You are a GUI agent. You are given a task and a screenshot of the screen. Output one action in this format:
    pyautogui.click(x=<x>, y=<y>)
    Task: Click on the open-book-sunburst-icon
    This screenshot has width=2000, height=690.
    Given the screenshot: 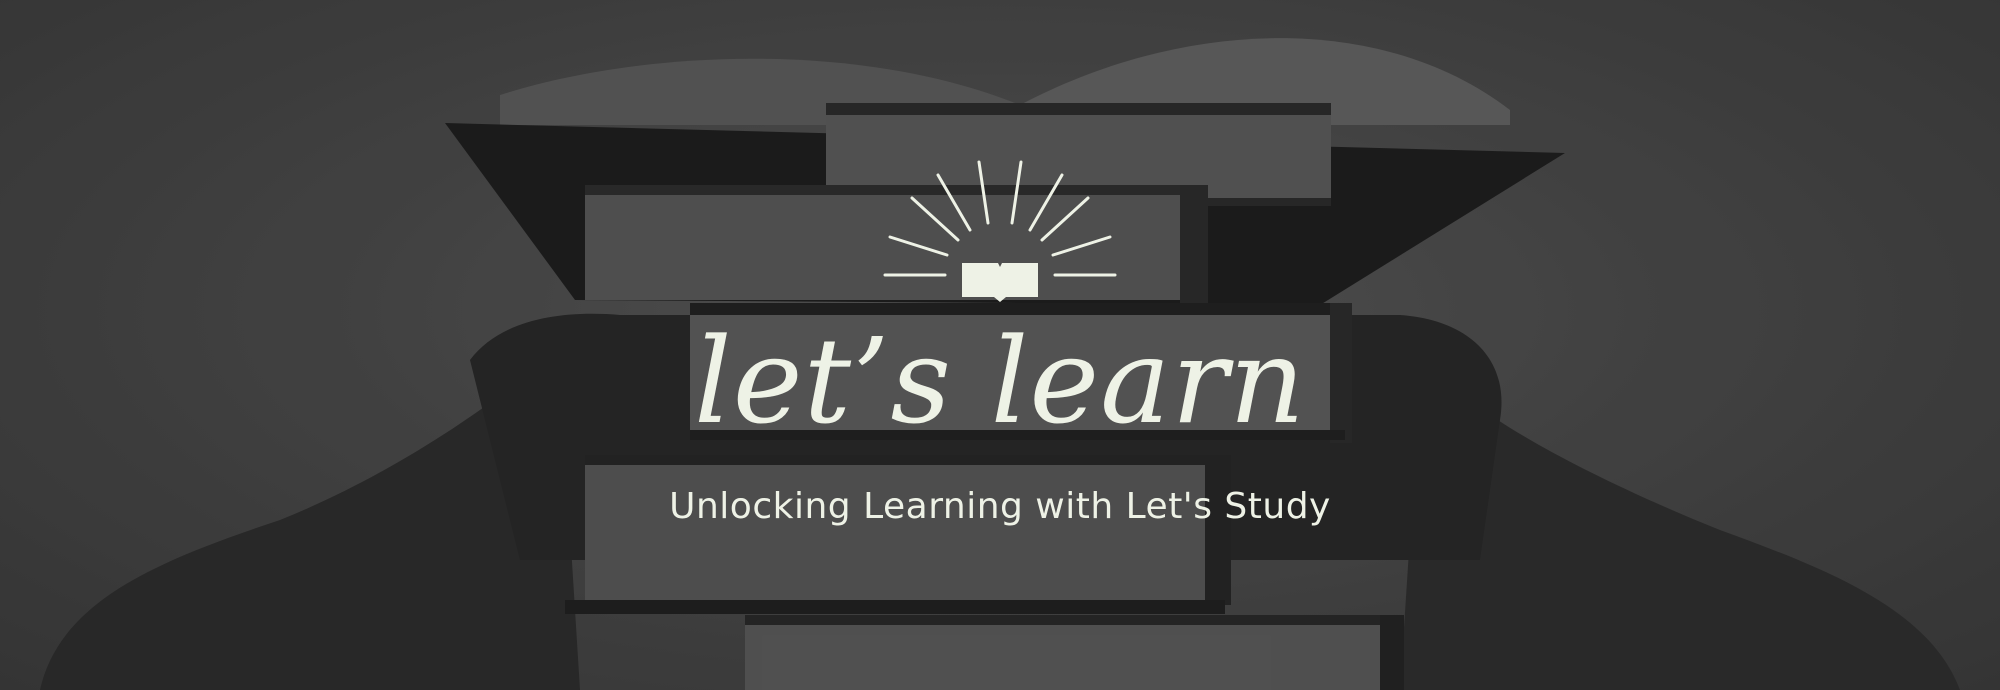 What is the action you would take?
    pyautogui.click(x=1000, y=231)
    